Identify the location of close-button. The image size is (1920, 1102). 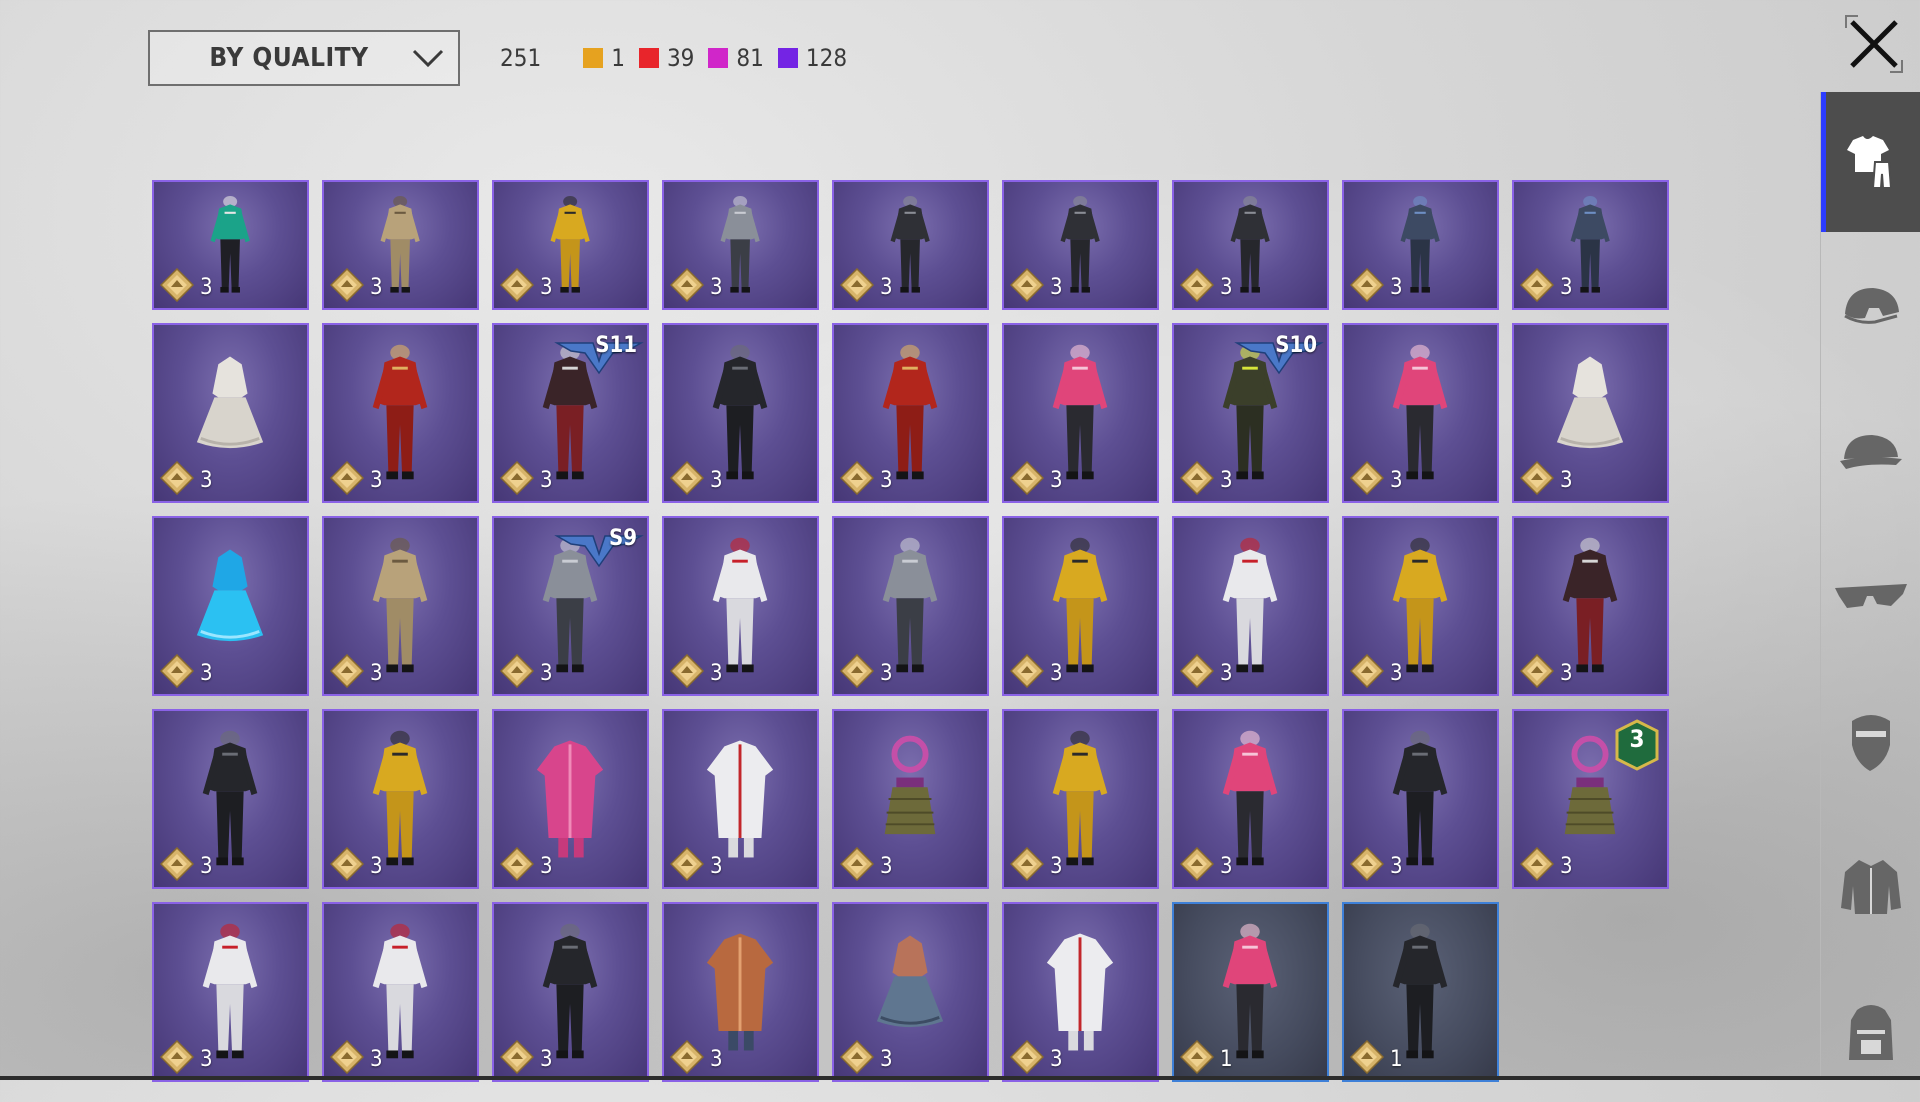
(1874, 44).